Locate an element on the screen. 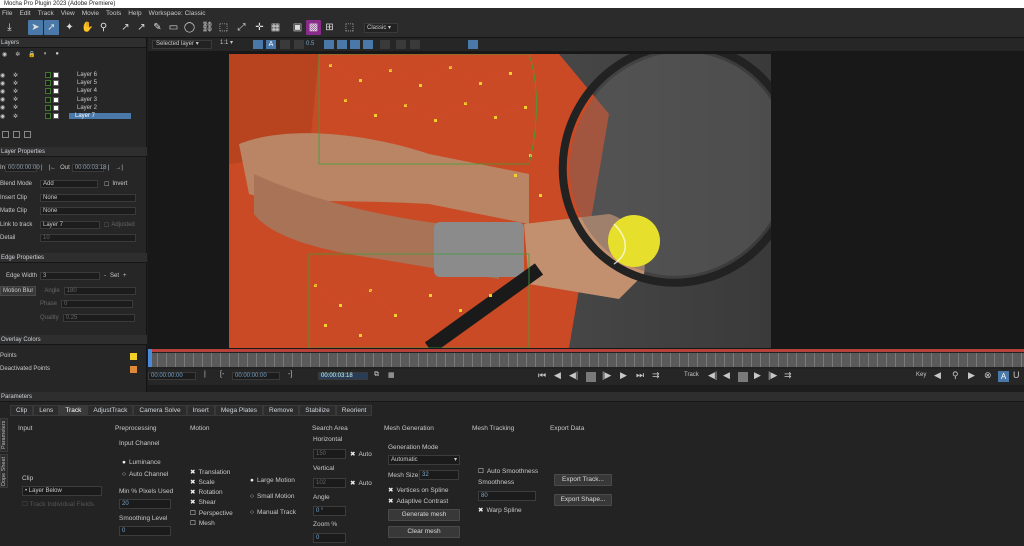 Image resolution: width=1024 pixels, height=546 pixels. track-step-back-icon: ◀ is located at coordinates (726, 375).